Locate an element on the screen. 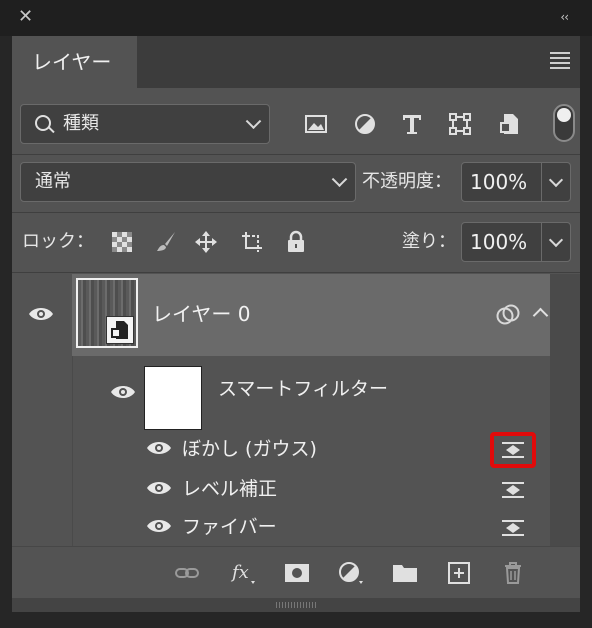 This screenshot has height=628, width=592. smart-object-badge-icon is located at coordinates (120, 330).